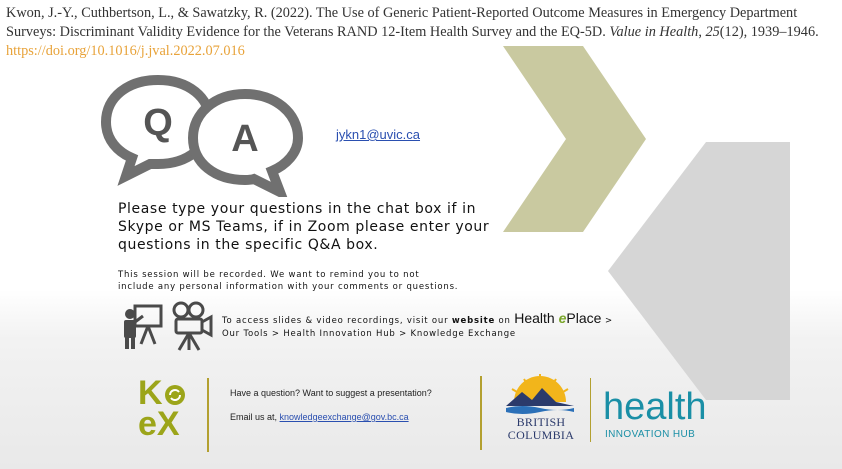 This screenshot has width=842, height=469. What do you see at coordinates (143, 326) in the screenshot?
I see `presenter-icon` at bounding box center [143, 326].